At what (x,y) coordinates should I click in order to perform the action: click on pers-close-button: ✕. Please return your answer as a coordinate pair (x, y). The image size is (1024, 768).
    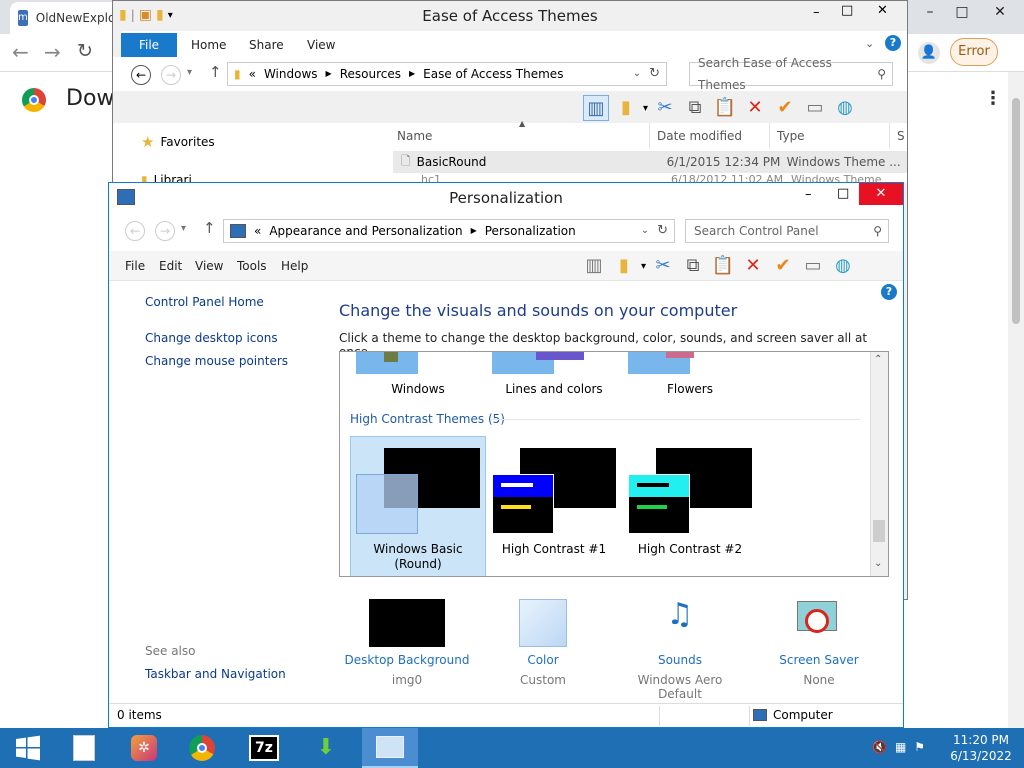
    Looking at the image, I should click on (881, 194).